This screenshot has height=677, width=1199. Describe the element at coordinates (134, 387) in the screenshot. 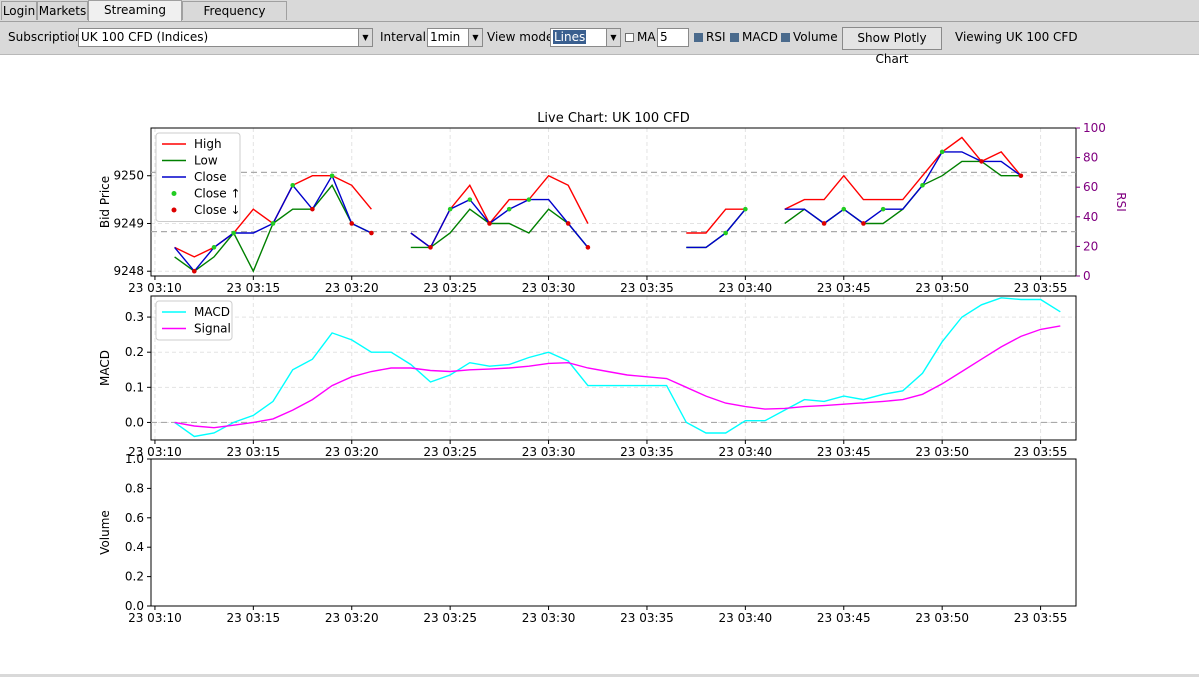

I see `y-tick-label: 0.1` at that location.